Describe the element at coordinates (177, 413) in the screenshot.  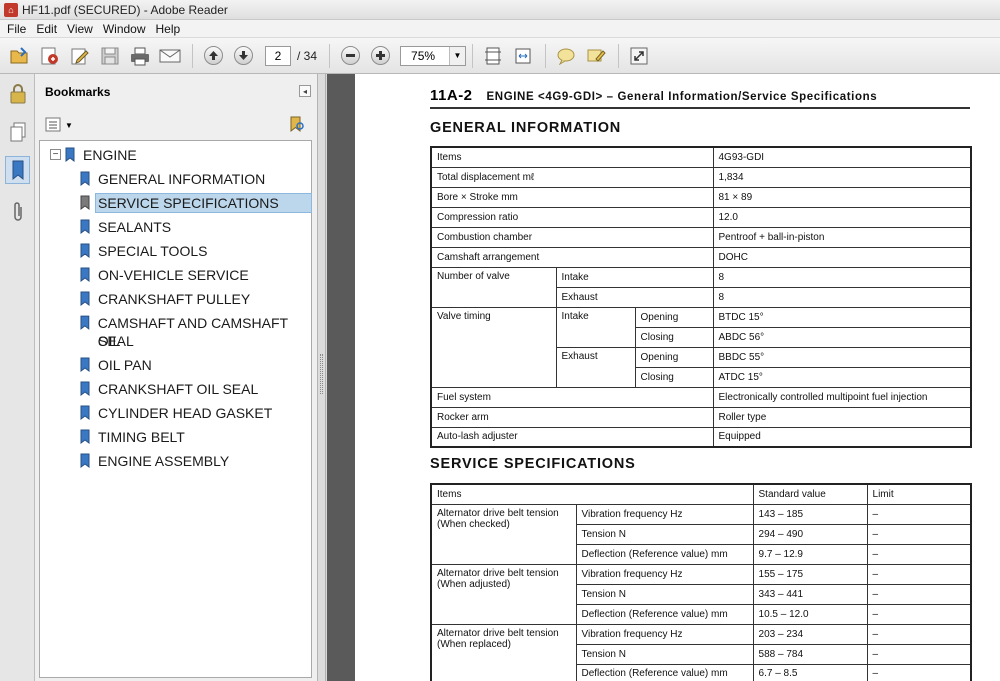
I see `bookmark-cylinder-head-gasket: CYLINDER HEAD GASKET` at that location.